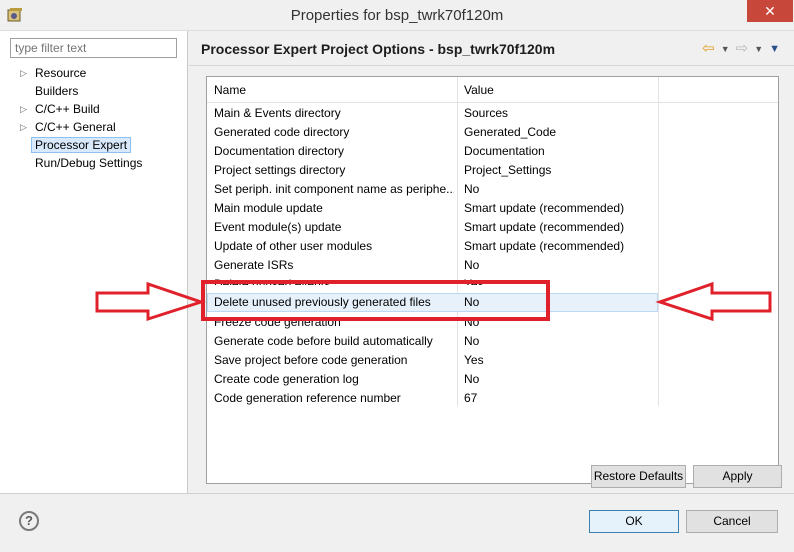 This screenshot has height=552, width=794. Describe the element at coordinates (282, 132) in the screenshot. I see `option-name: Generated code directory` at that location.